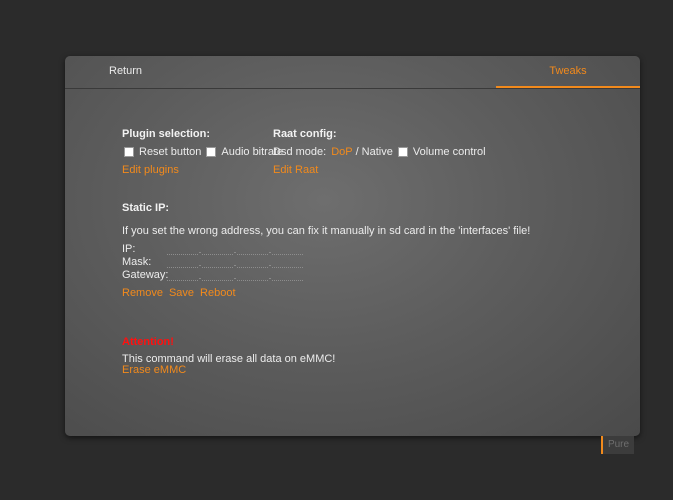  I want to click on plugin-options-row: Reset button Audio bitrate, so click(206, 152).